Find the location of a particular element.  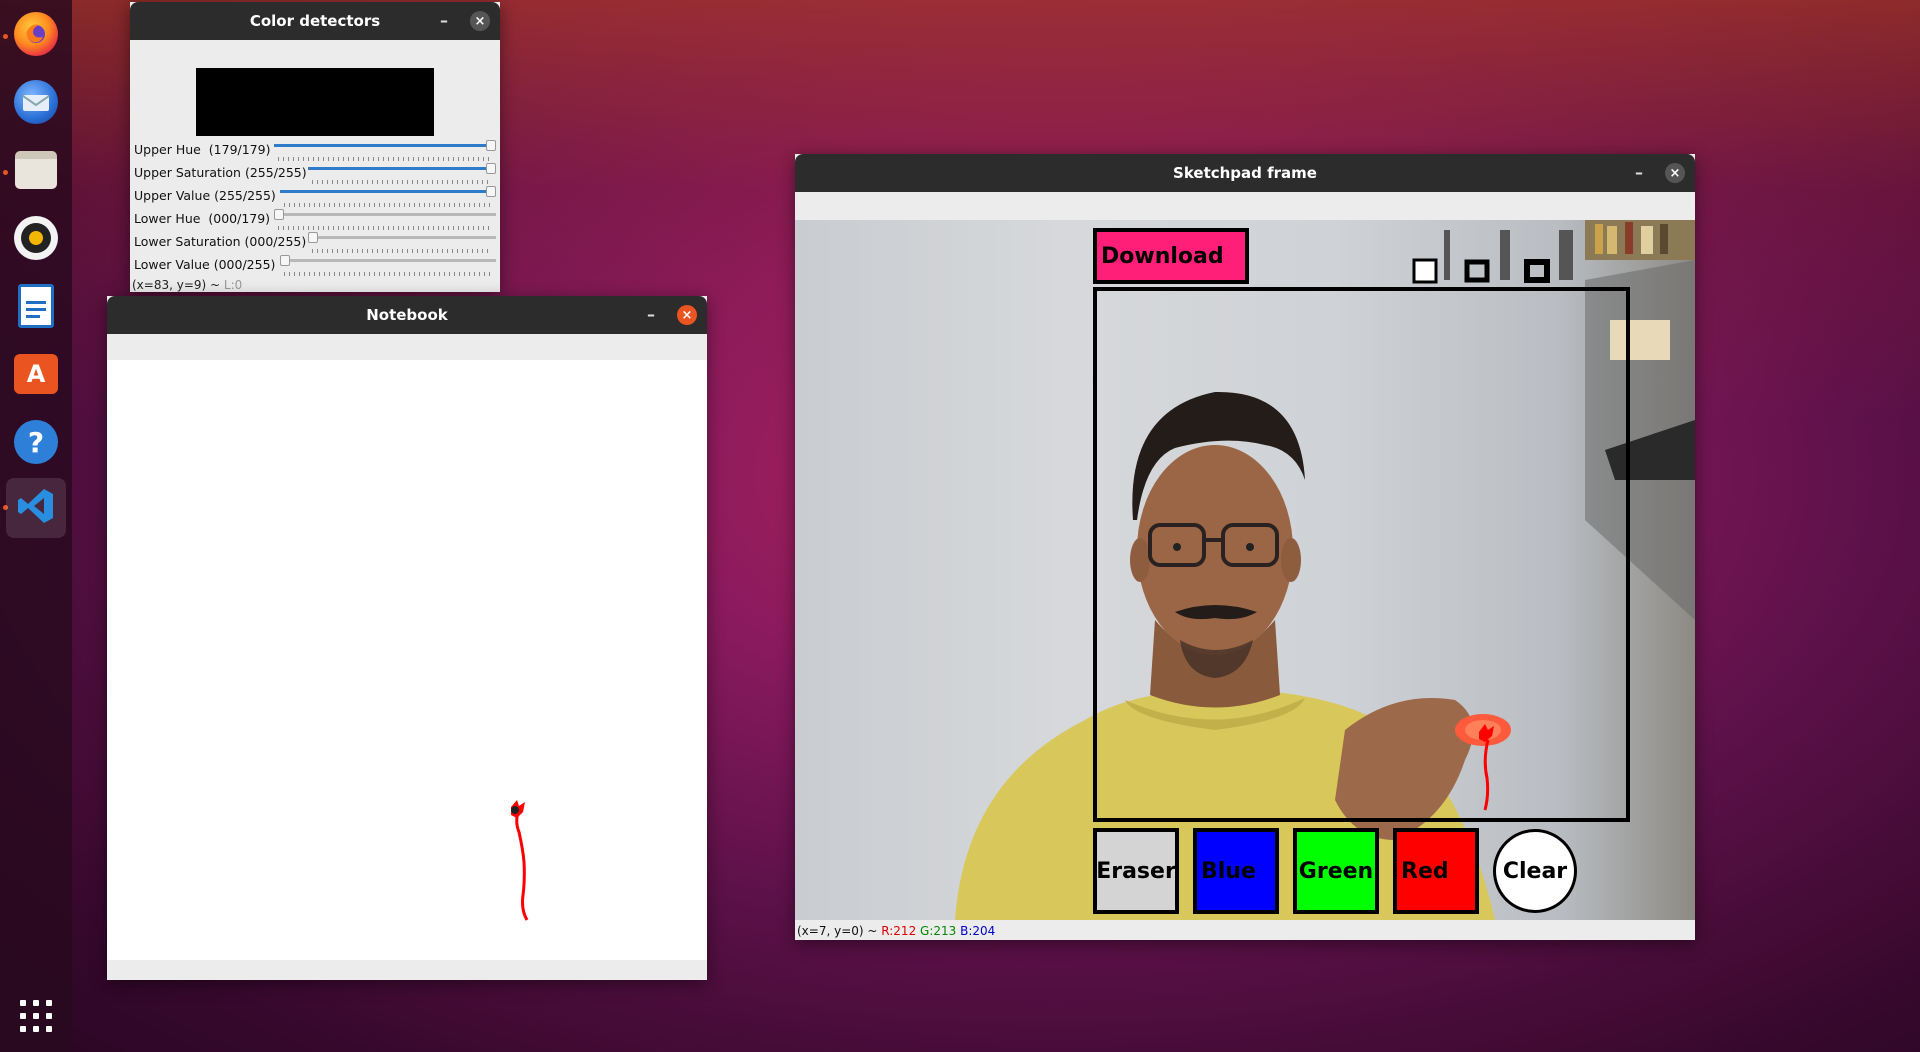

eraser-button: Eraser is located at coordinates (1136, 871).